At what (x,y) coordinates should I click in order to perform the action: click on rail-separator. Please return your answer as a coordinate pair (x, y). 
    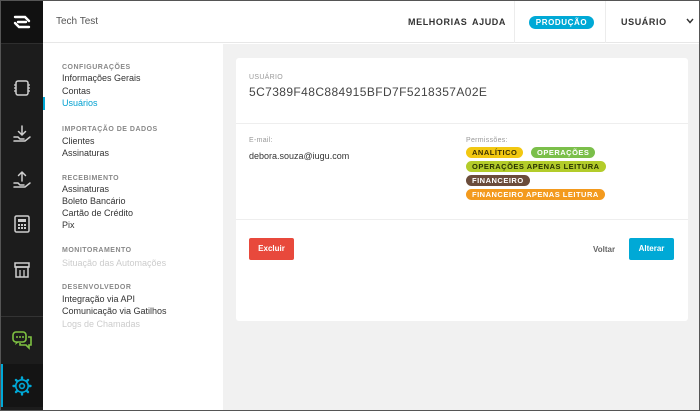
    Looking at the image, I should click on (21, 43).